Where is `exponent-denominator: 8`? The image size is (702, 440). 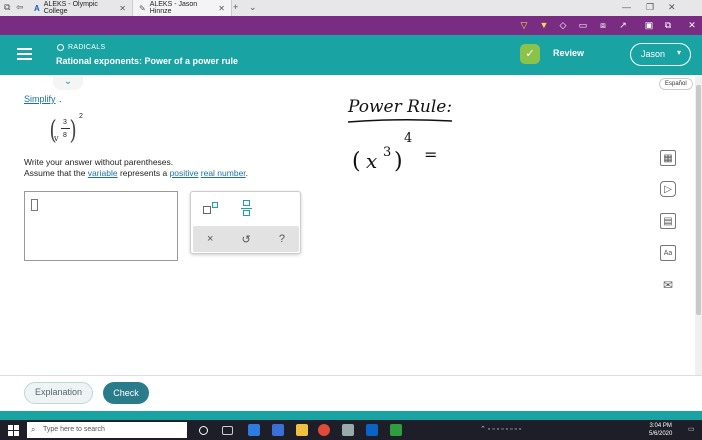 exponent-denominator: 8 is located at coordinates (65, 135).